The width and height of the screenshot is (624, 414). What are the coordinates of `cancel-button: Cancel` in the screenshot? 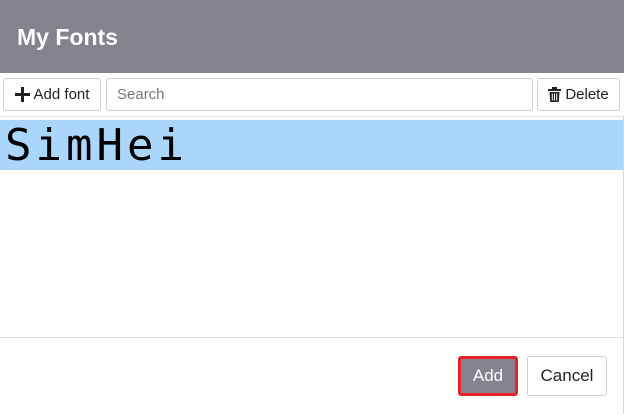 It's located at (567, 376).